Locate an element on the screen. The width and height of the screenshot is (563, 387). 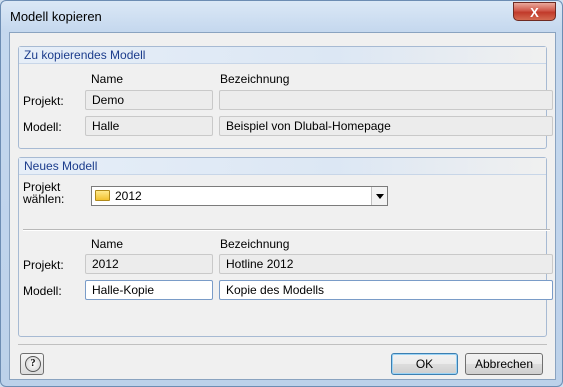
source-project-desc-field is located at coordinates (386, 100).